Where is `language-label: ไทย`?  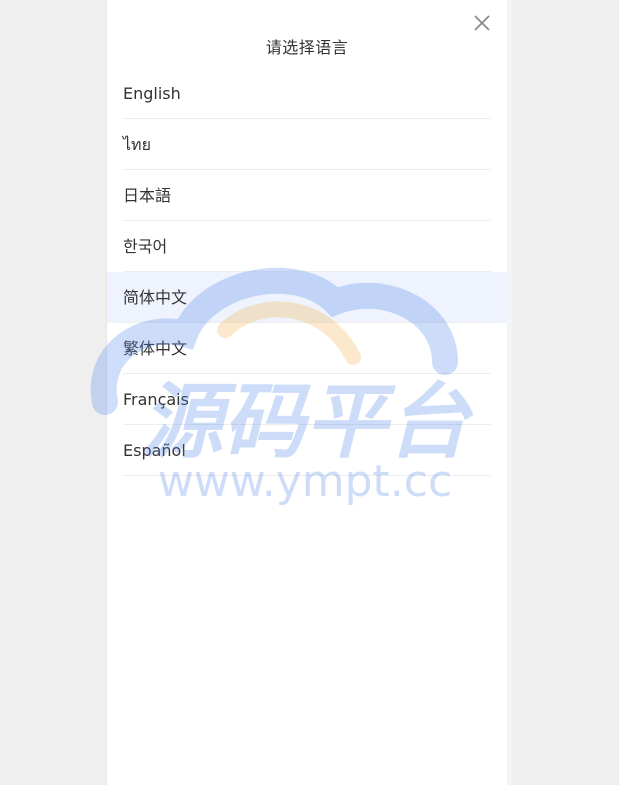
language-label: ไทย is located at coordinates (137, 144).